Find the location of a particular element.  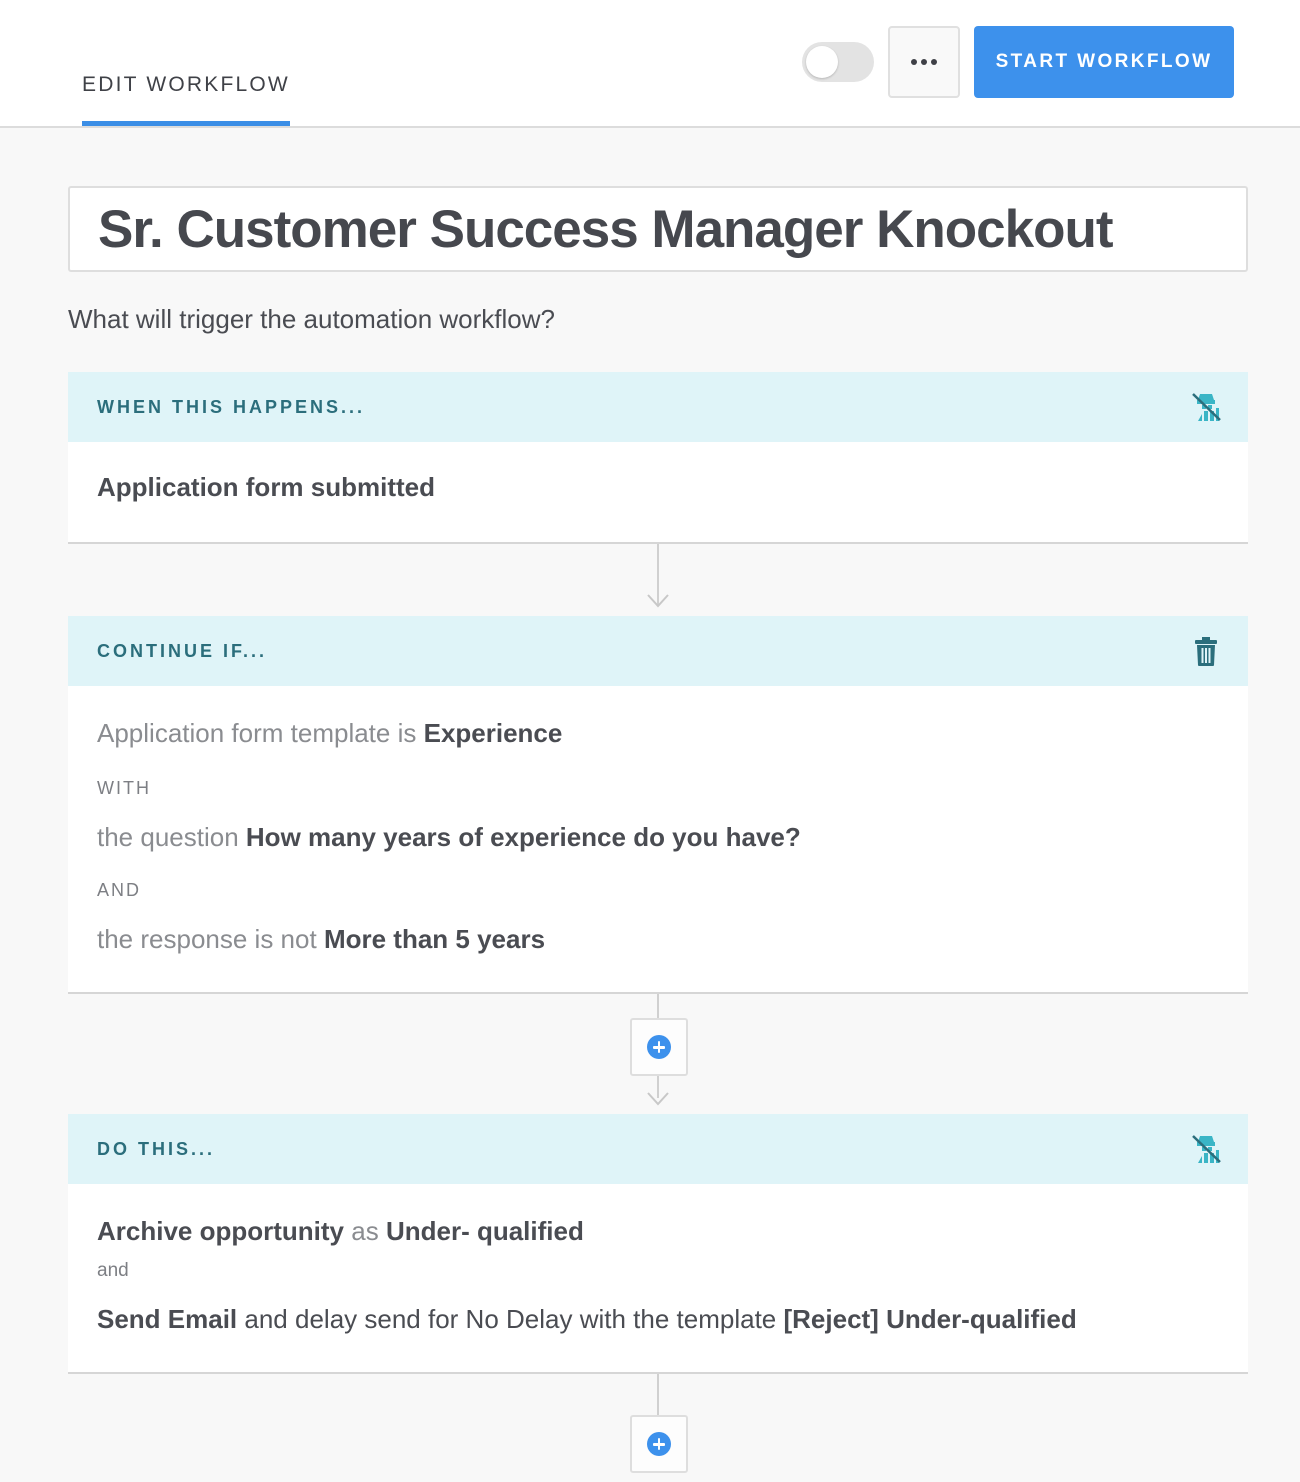

action-email-label: Send Email is located at coordinates (167, 1319).